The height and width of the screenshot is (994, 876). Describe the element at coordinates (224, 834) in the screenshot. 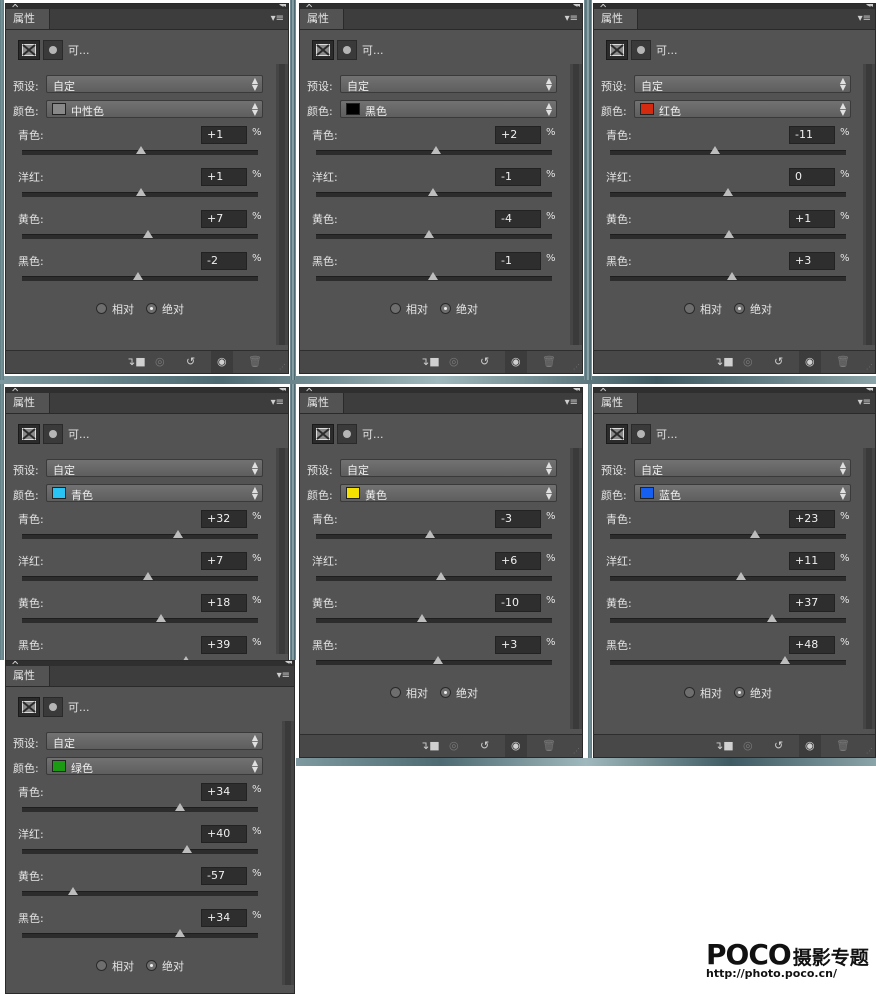

I see `value-input: +40` at that location.